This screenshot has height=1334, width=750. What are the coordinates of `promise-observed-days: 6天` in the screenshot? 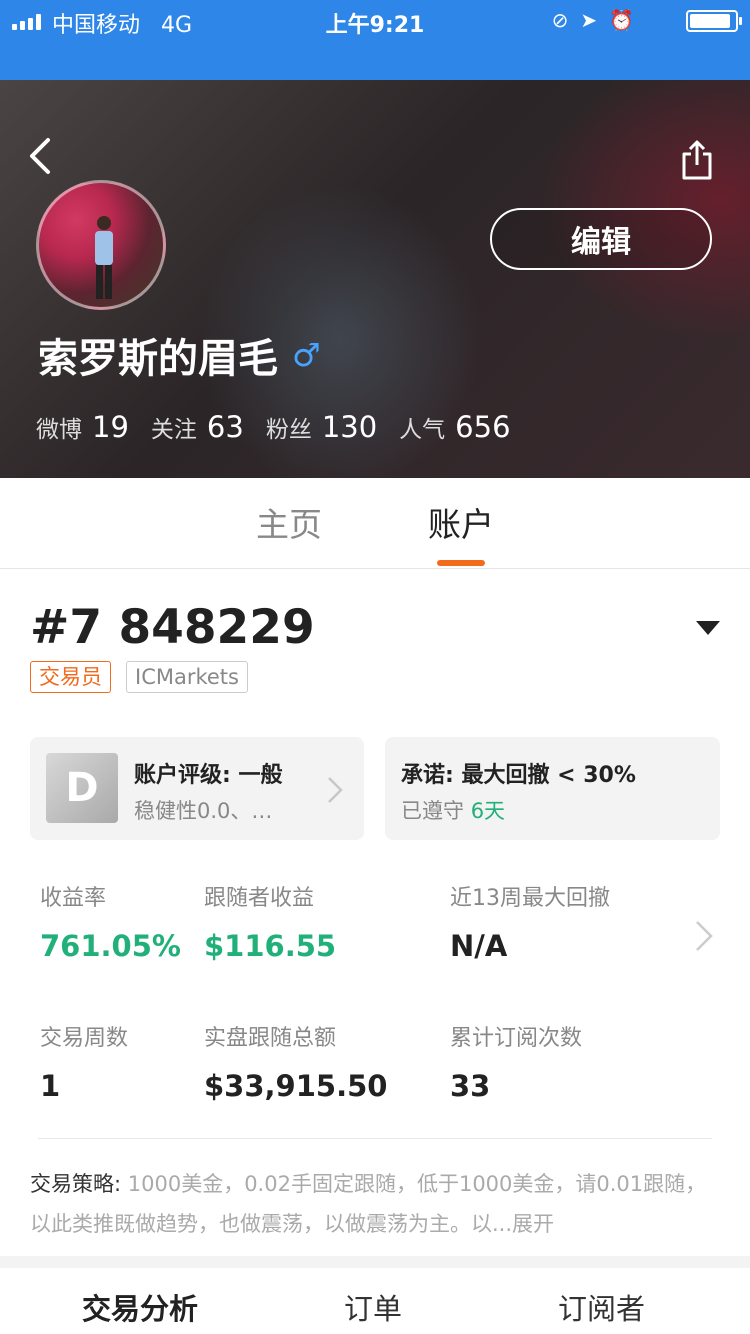 It's located at (488, 811).